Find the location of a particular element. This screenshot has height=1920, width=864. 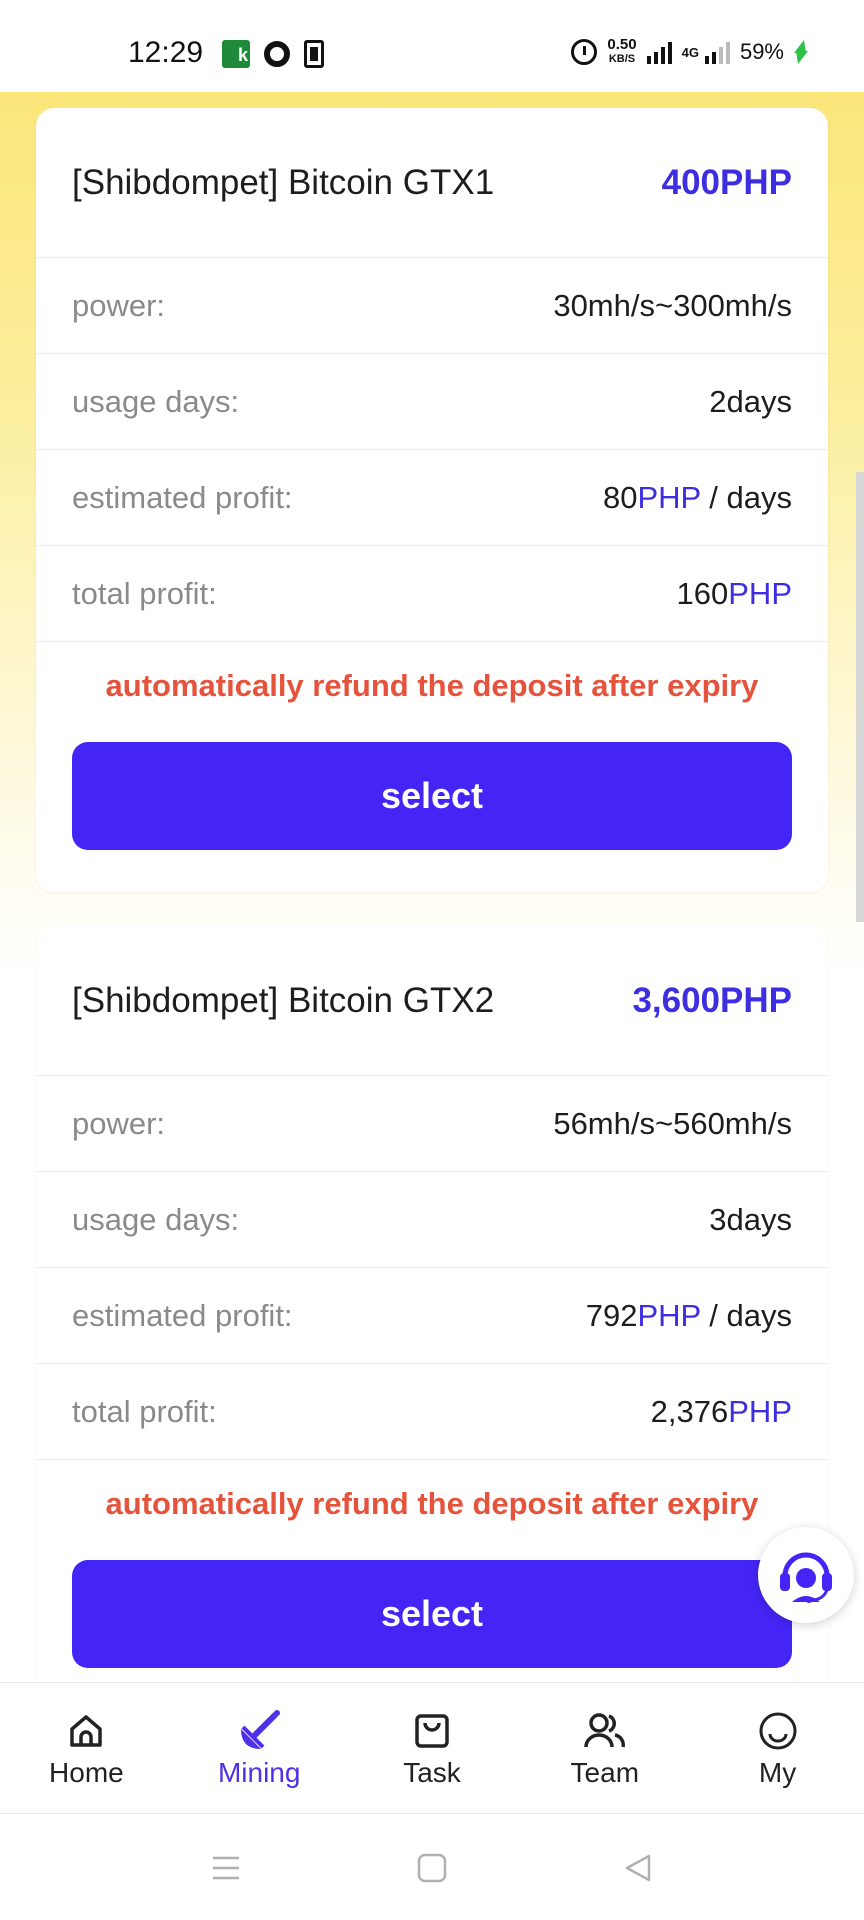

network-type: 4G is located at coordinates (690, 52).